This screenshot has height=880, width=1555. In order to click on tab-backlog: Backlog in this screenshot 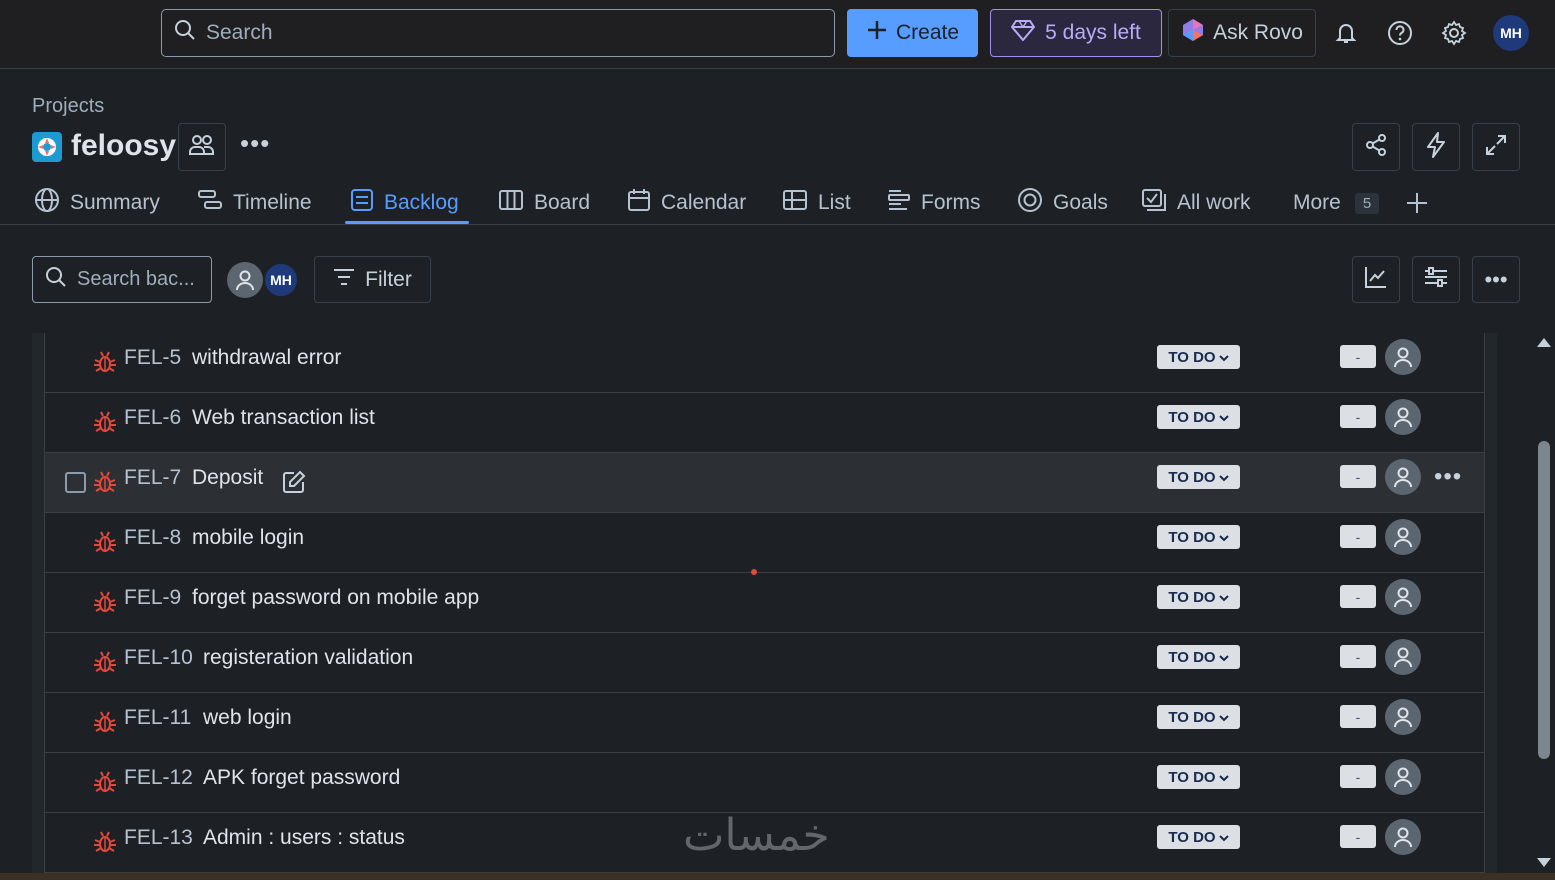, I will do `click(404, 203)`.